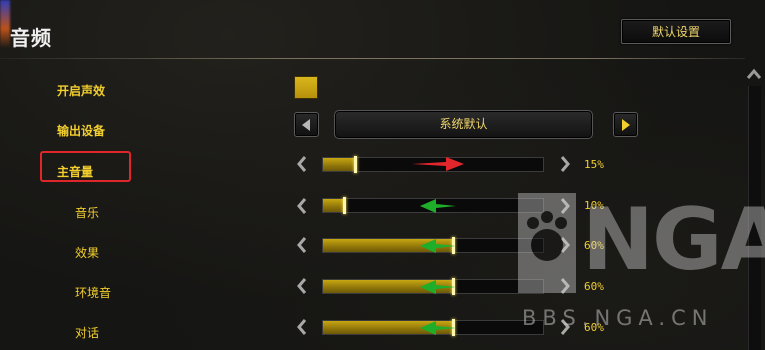  I want to click on master-decrease-chevron-icon, so click(302, 164).